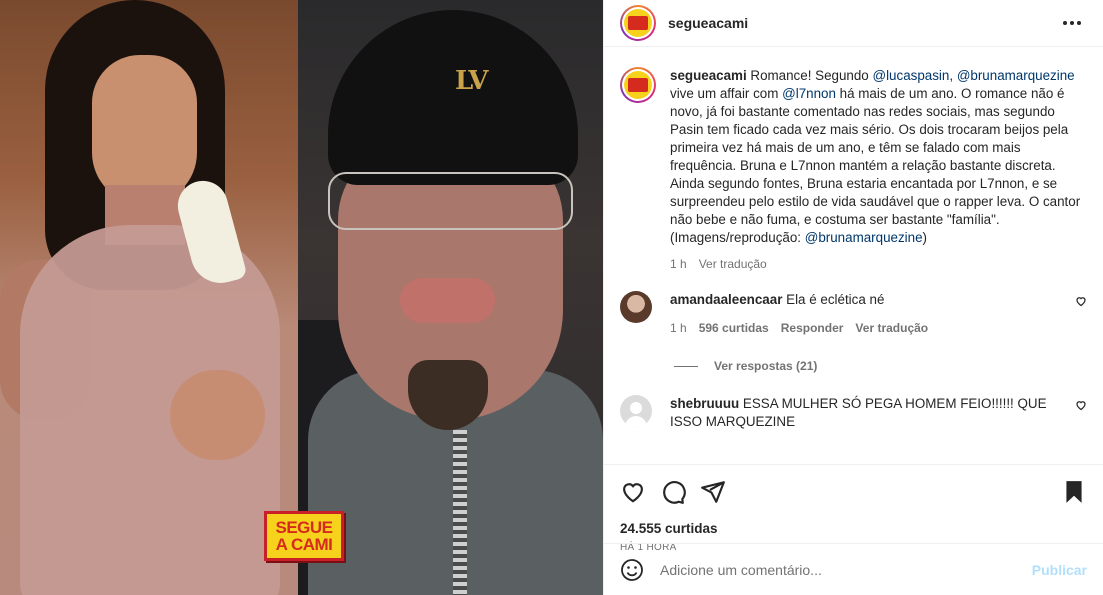 This screenshot has width=1103, height=595. I want to click on caption-meta: 1 h Ver tradução, so click(878, 264).